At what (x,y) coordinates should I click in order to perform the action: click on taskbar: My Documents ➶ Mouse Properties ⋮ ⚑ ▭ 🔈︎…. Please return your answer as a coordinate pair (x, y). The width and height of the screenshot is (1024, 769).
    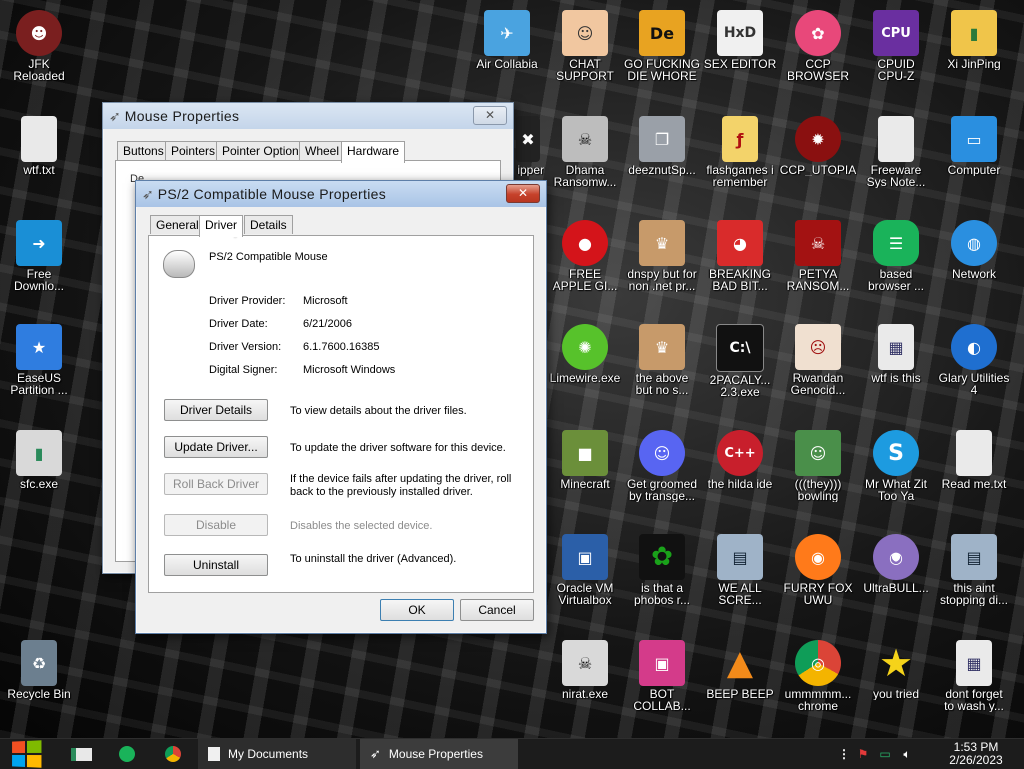
    Looking at the image, I should click on (512, 753).